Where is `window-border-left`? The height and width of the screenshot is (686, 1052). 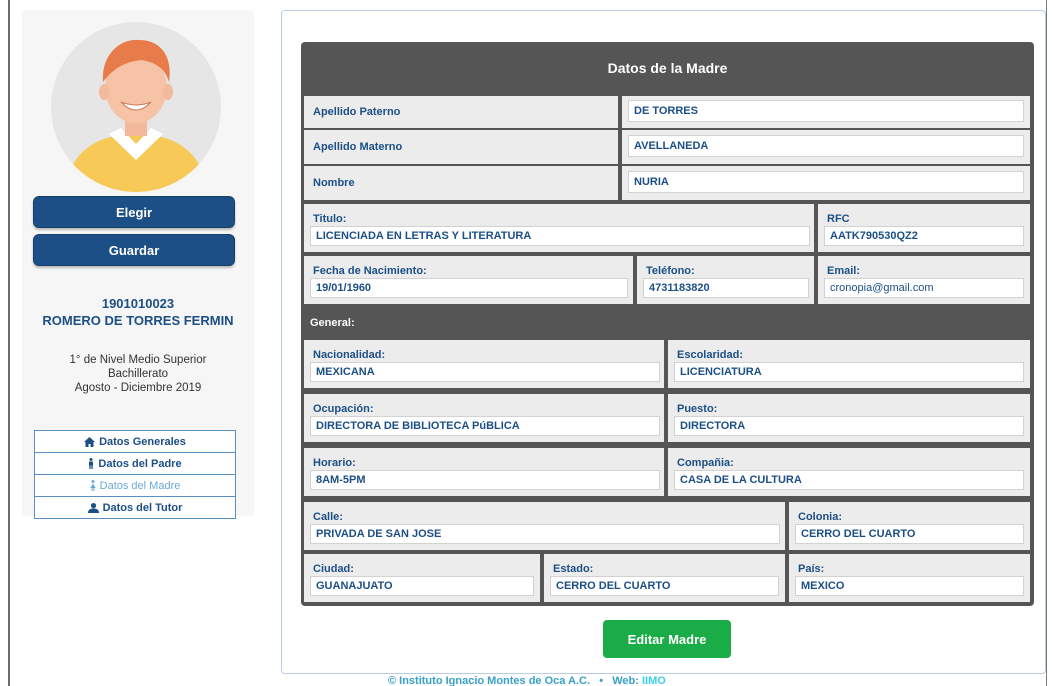 window-border-left is located at coordinates (9, 343).